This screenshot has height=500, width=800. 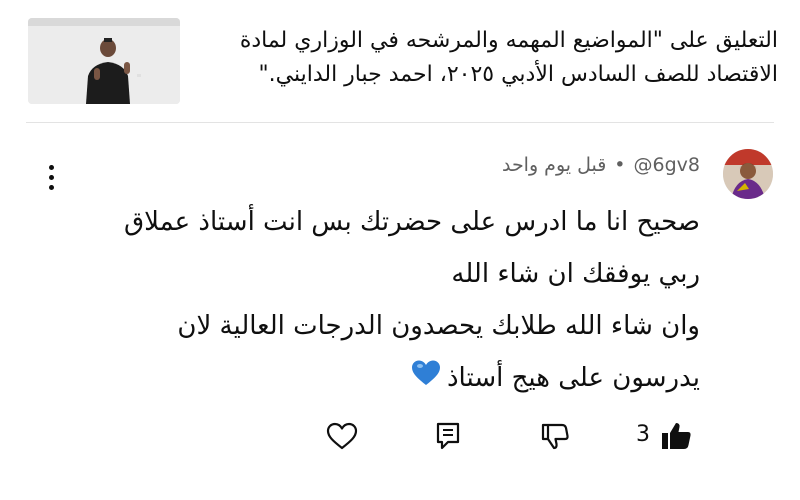 I want to click on comment-line: ربي يوفقك ان شاء الله, so click(x=575, y=274).